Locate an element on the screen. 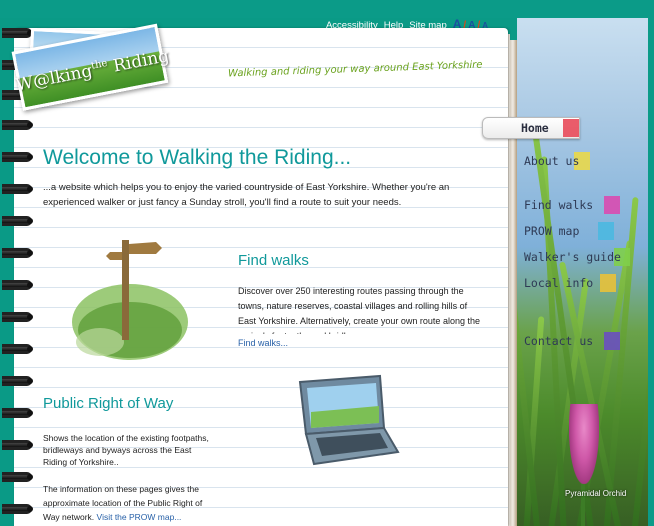 The height and width of the screenshot is (526, 654). prow-heading: Public Right of Way is located at coordinates (108, 403).